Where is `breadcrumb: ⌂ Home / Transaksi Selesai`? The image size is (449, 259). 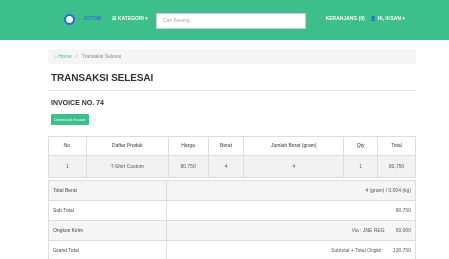
breadcrumb: ⌂ Home / Transaksi Selesai is located at coordinates (232, 56).